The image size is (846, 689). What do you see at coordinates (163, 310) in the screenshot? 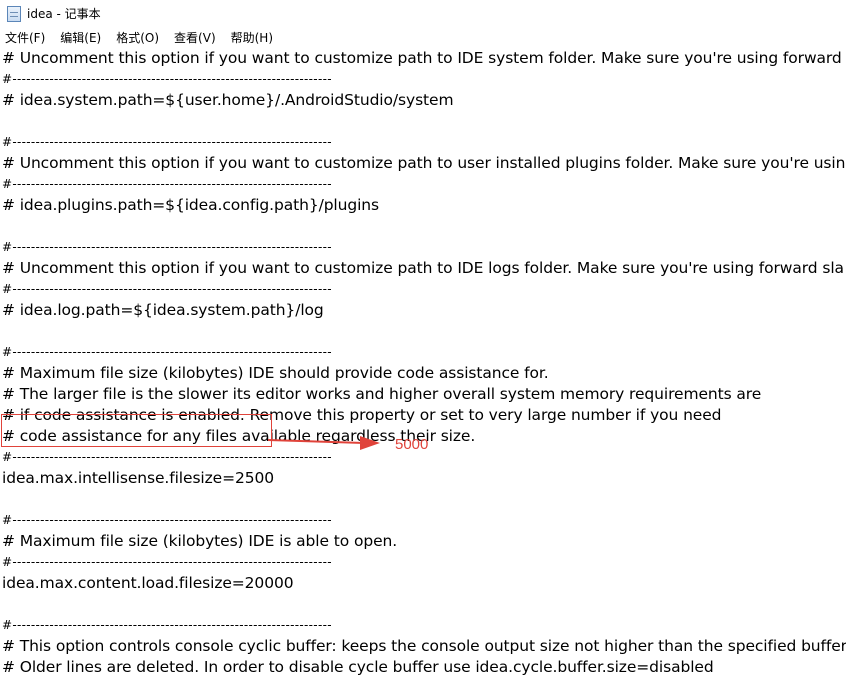
I see `text-line: # idea.log.path=${idea.system.path}/log` at bounding box center [163, 310].